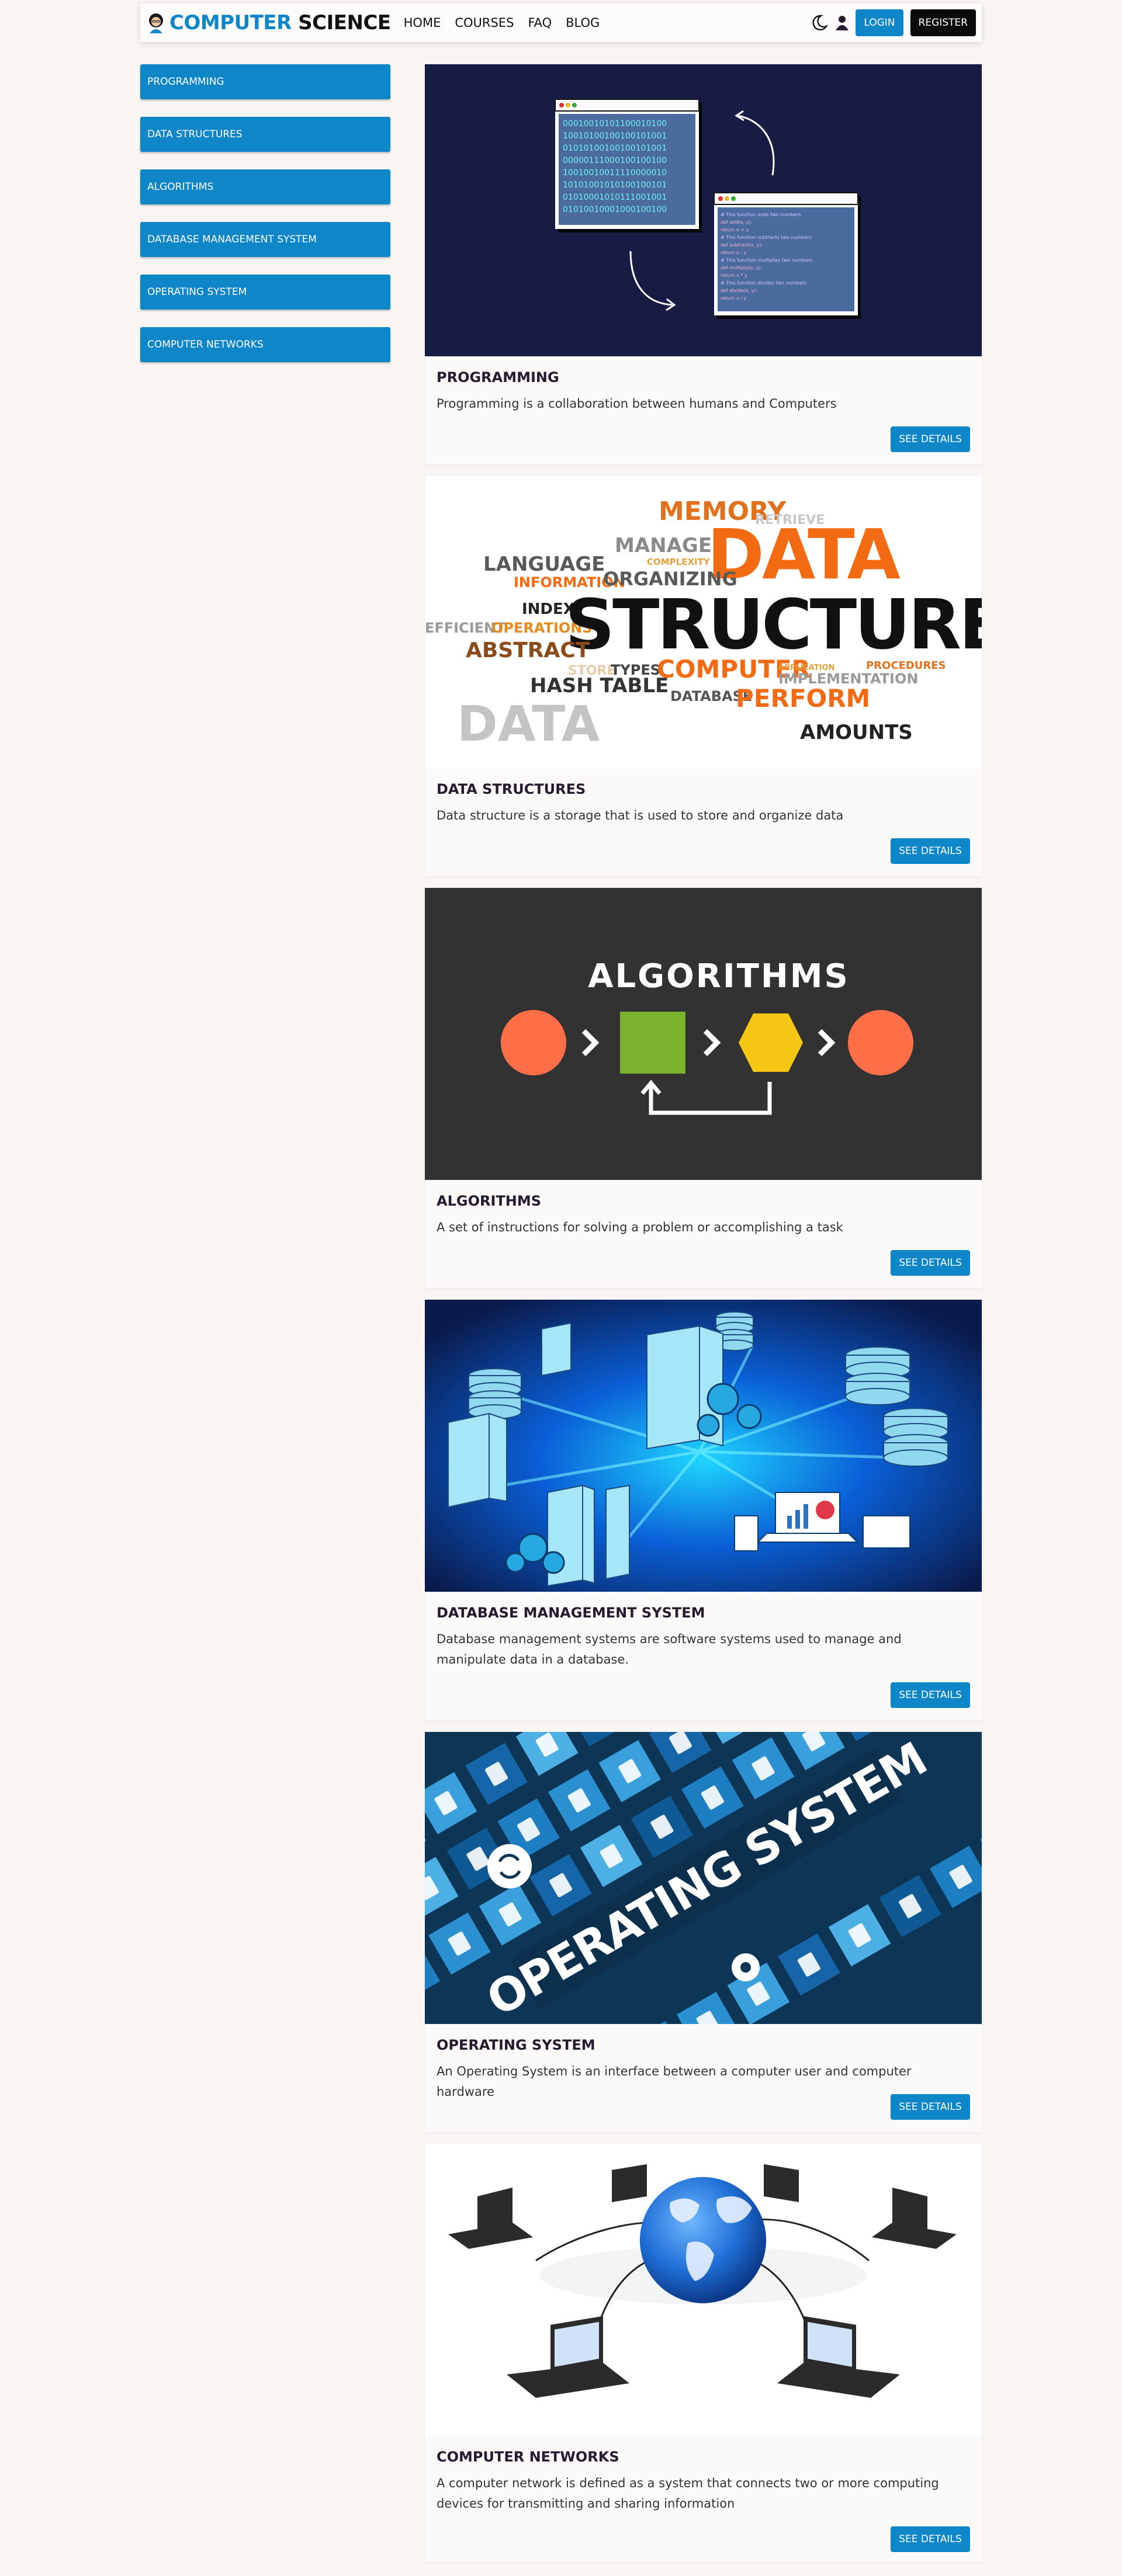 The image size is (1122, 2576). I want to click on nav-actions: LOGIN REGISTER, so click(893, 22).